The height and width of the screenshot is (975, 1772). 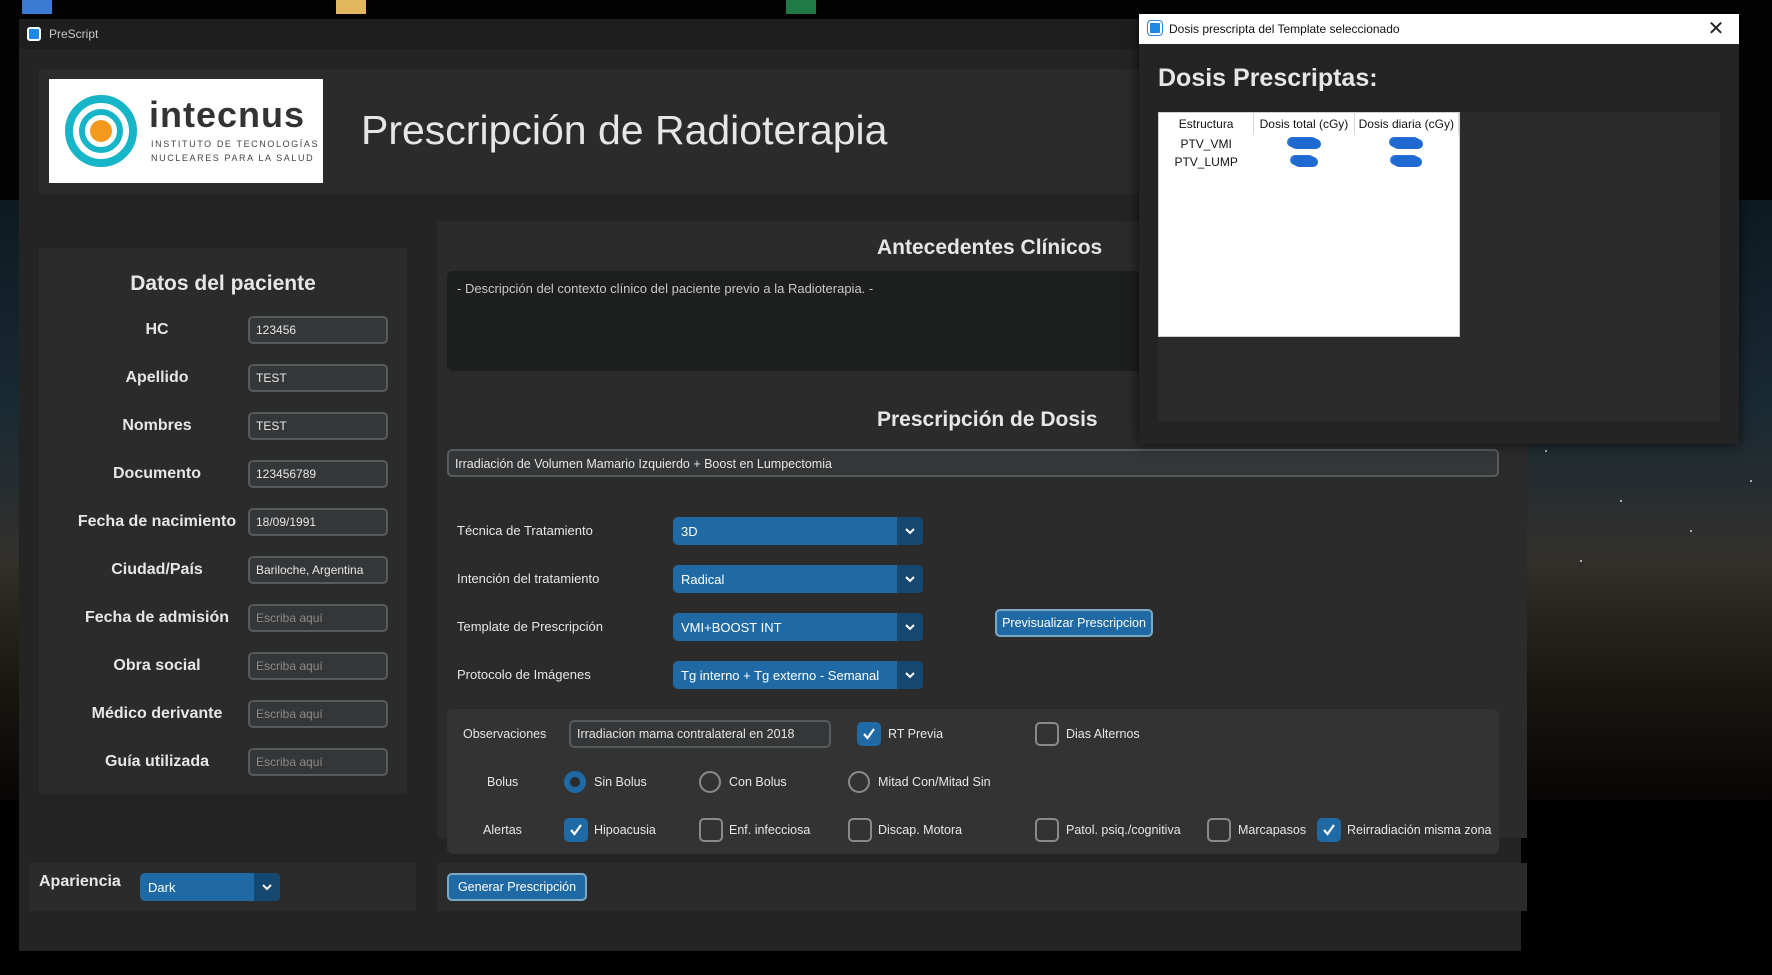 I want to click on window-title: PreScript, so click(x=74, y=34).